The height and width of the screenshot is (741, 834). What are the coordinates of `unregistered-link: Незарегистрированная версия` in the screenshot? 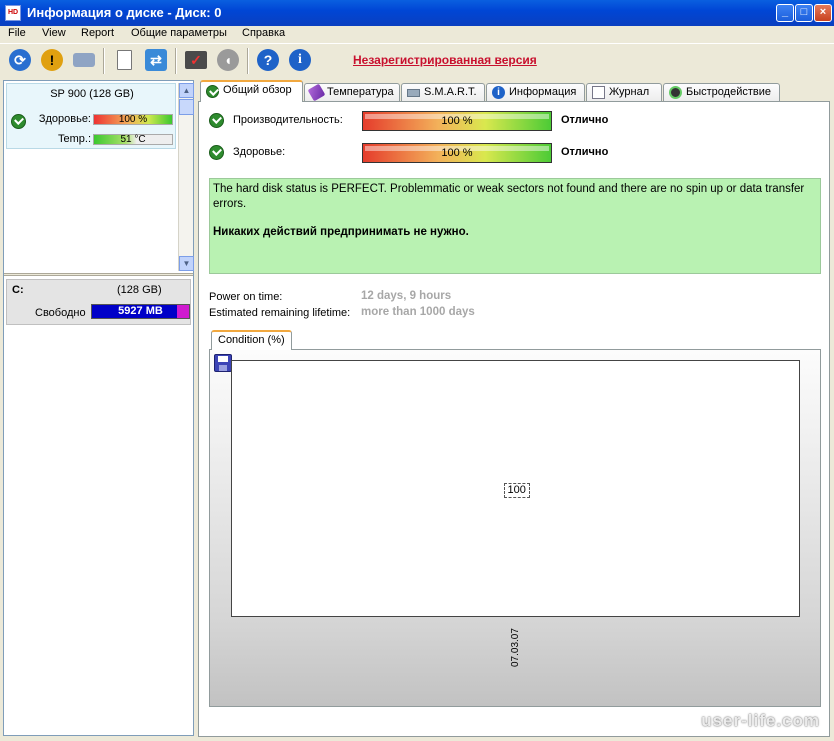 It's located at (445, 60).